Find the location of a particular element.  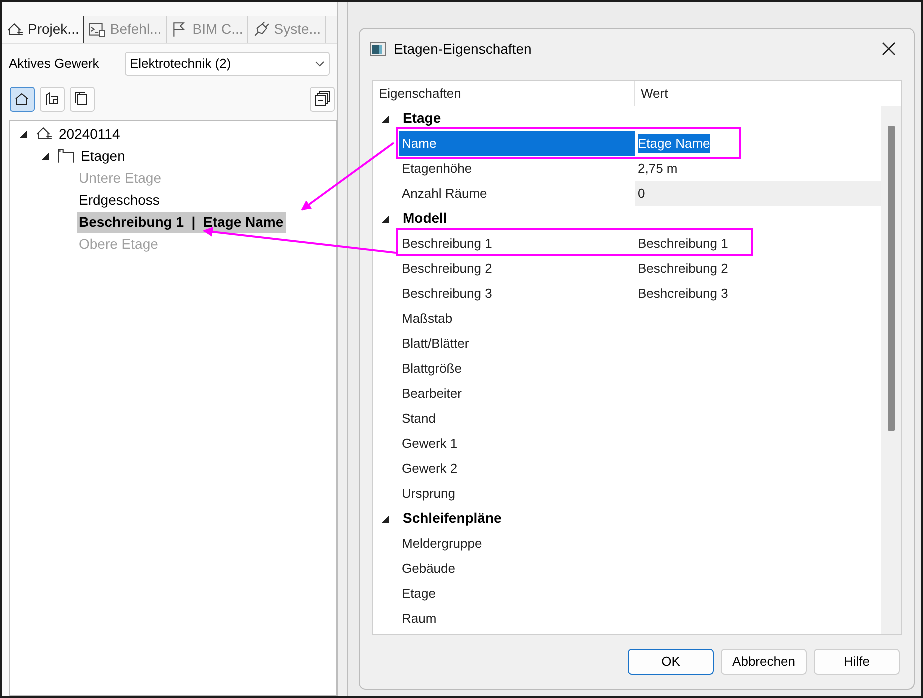

dialog-button: Abbrechen is located at coordinates (764, 662).